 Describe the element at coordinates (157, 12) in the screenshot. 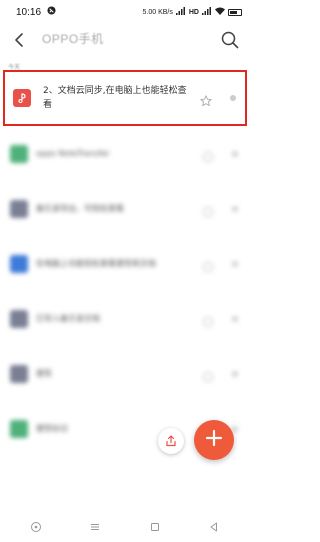

I see `net-speed: 5.00 KB/s` at that location.